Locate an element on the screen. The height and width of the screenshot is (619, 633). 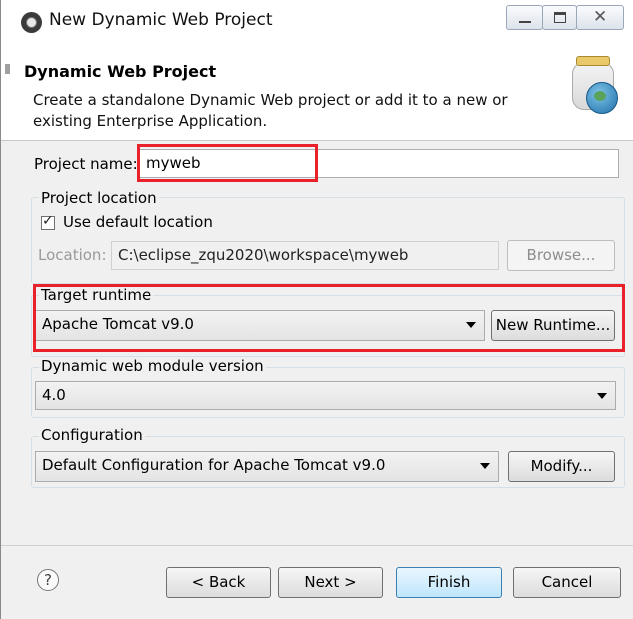
close-button: ✕ is located at coordinates (600, 17).